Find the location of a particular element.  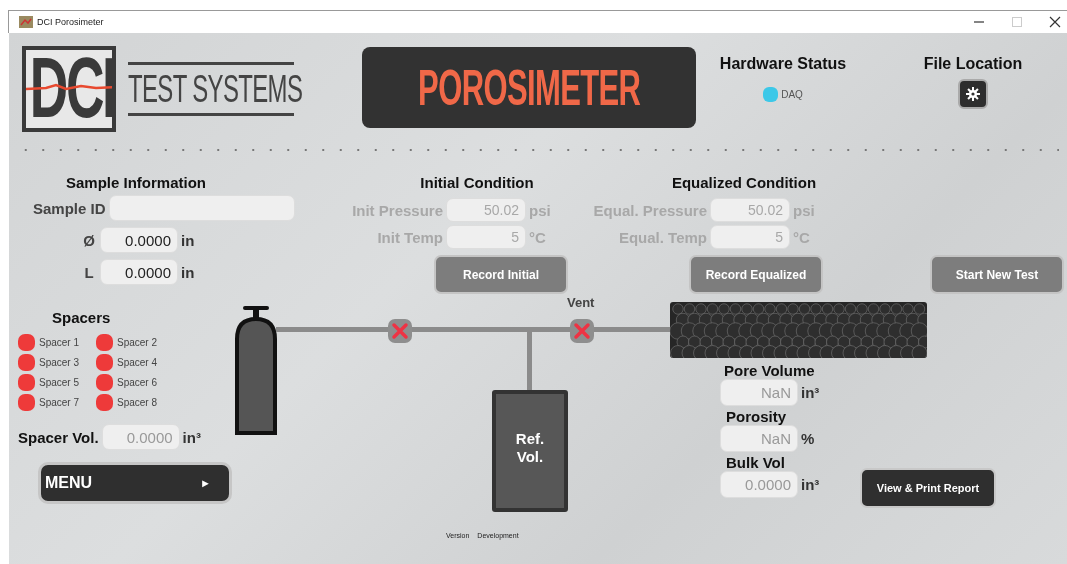

settings-icon is located at coordinates (973, 94).